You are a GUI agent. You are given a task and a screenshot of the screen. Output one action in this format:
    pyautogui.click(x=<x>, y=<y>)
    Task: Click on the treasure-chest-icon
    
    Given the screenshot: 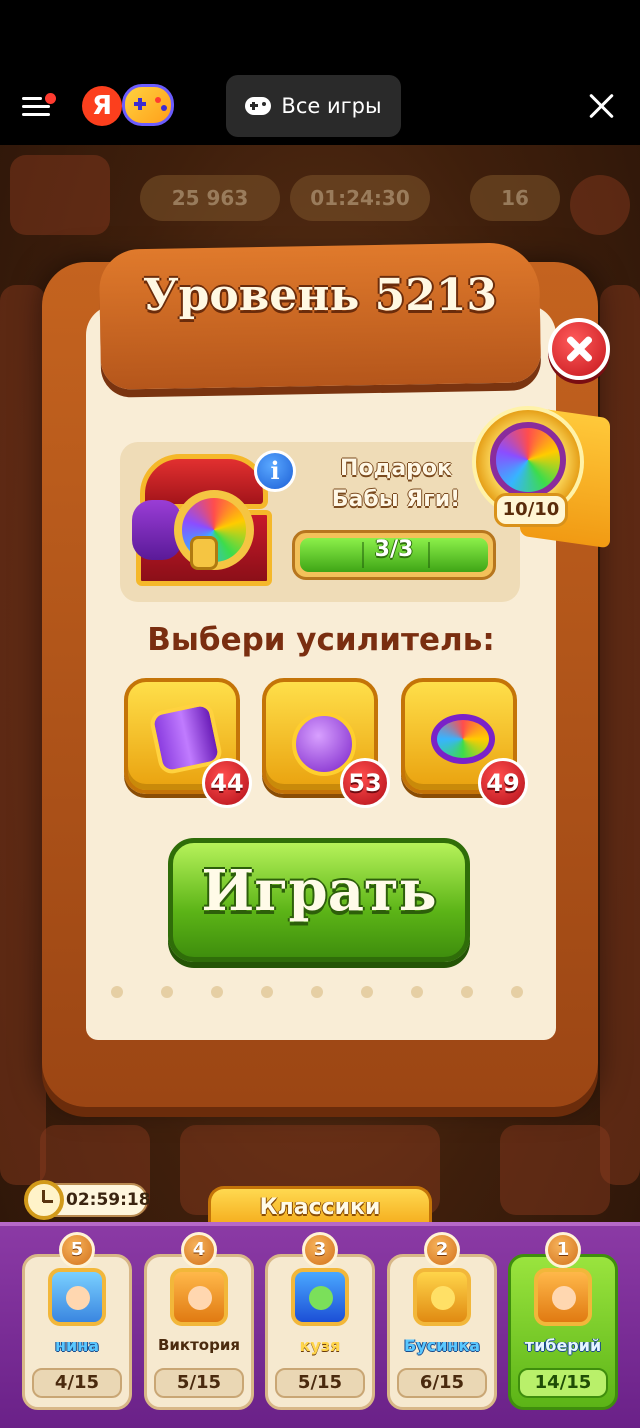 What is the action you would take?
    pyautogui.click(x=203, y=519)
    